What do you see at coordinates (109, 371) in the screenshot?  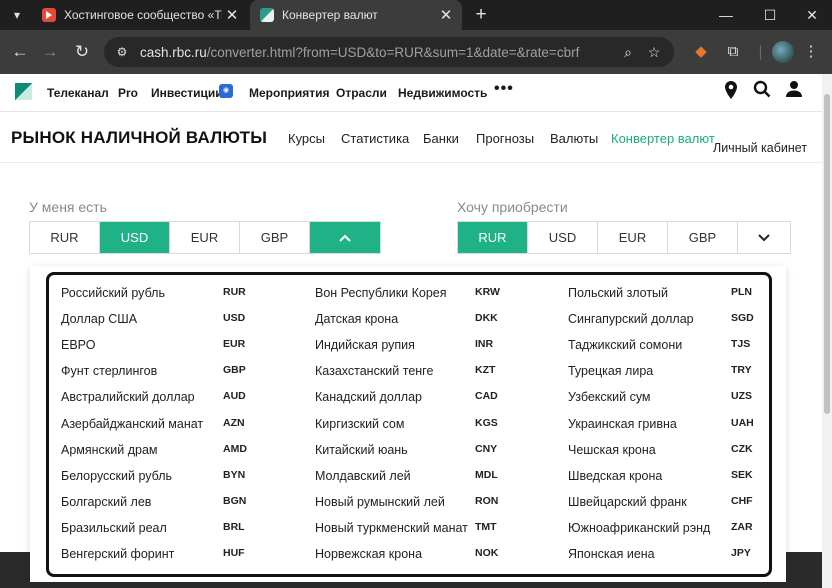 I see `currency-name: Фунт стерлингов` at bounding box center [109, 371].